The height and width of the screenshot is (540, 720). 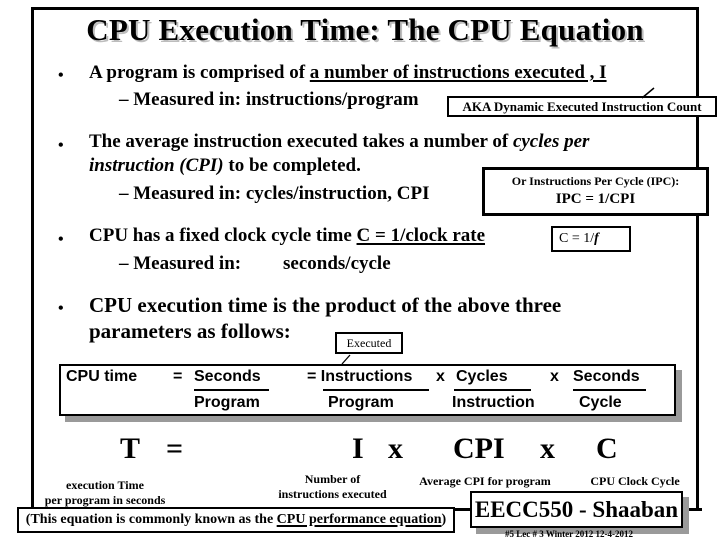 What do you see at coordinates (569, 534) in the screenshot?
I see `slide-meta: #5 Lec # 3 Winter 2012 12-4-2012` at bounding box center [569, 534].